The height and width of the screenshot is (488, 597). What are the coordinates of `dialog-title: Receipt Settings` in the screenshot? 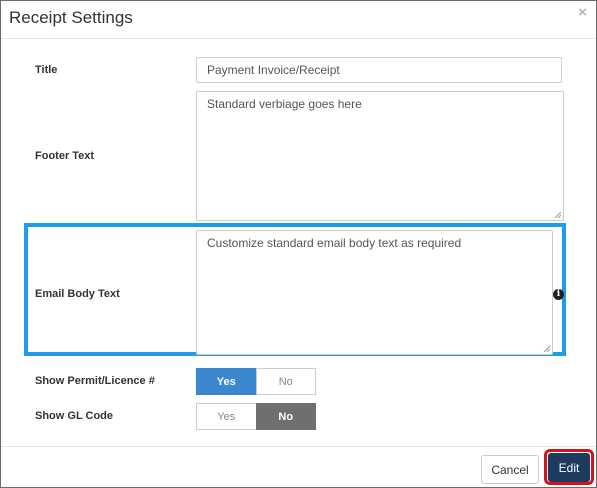 It's located at (71, 17).